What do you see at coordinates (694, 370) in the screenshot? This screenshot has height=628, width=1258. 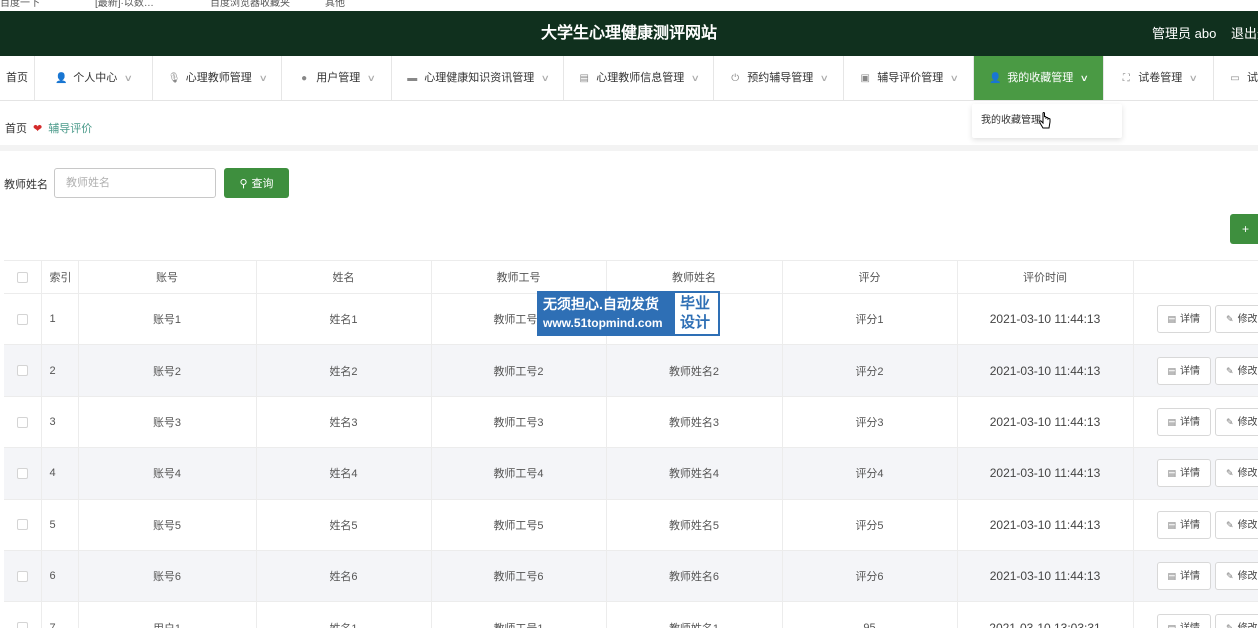 I see `cell-teacher-name: 教师姓名2` at bounding box center [694, 370].